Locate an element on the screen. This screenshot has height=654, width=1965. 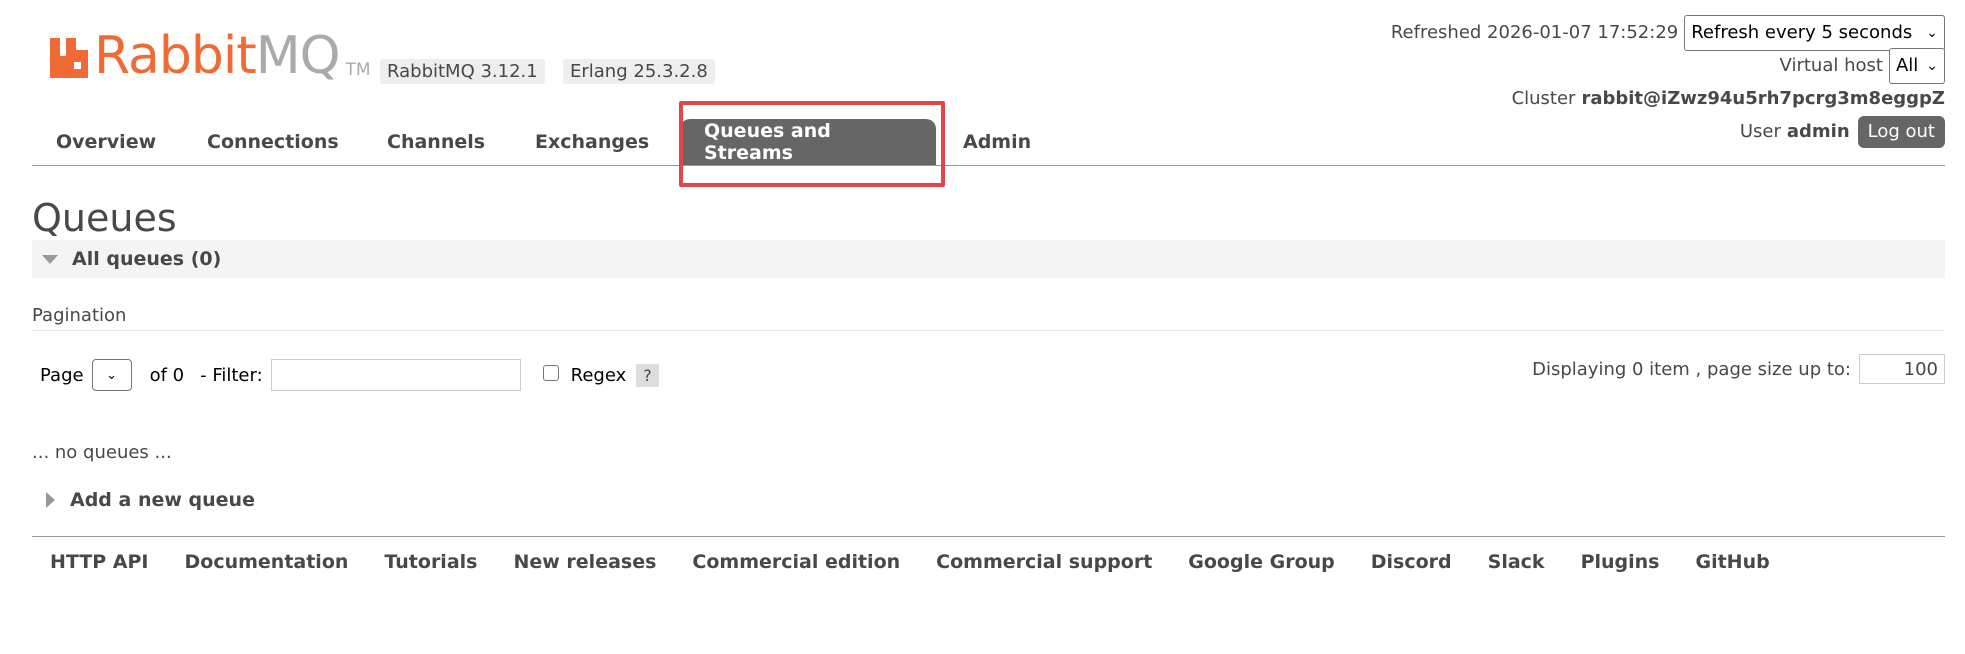
display-count-label: Displaying 0 item , page size up to: is located at coordinates (1691, 369).